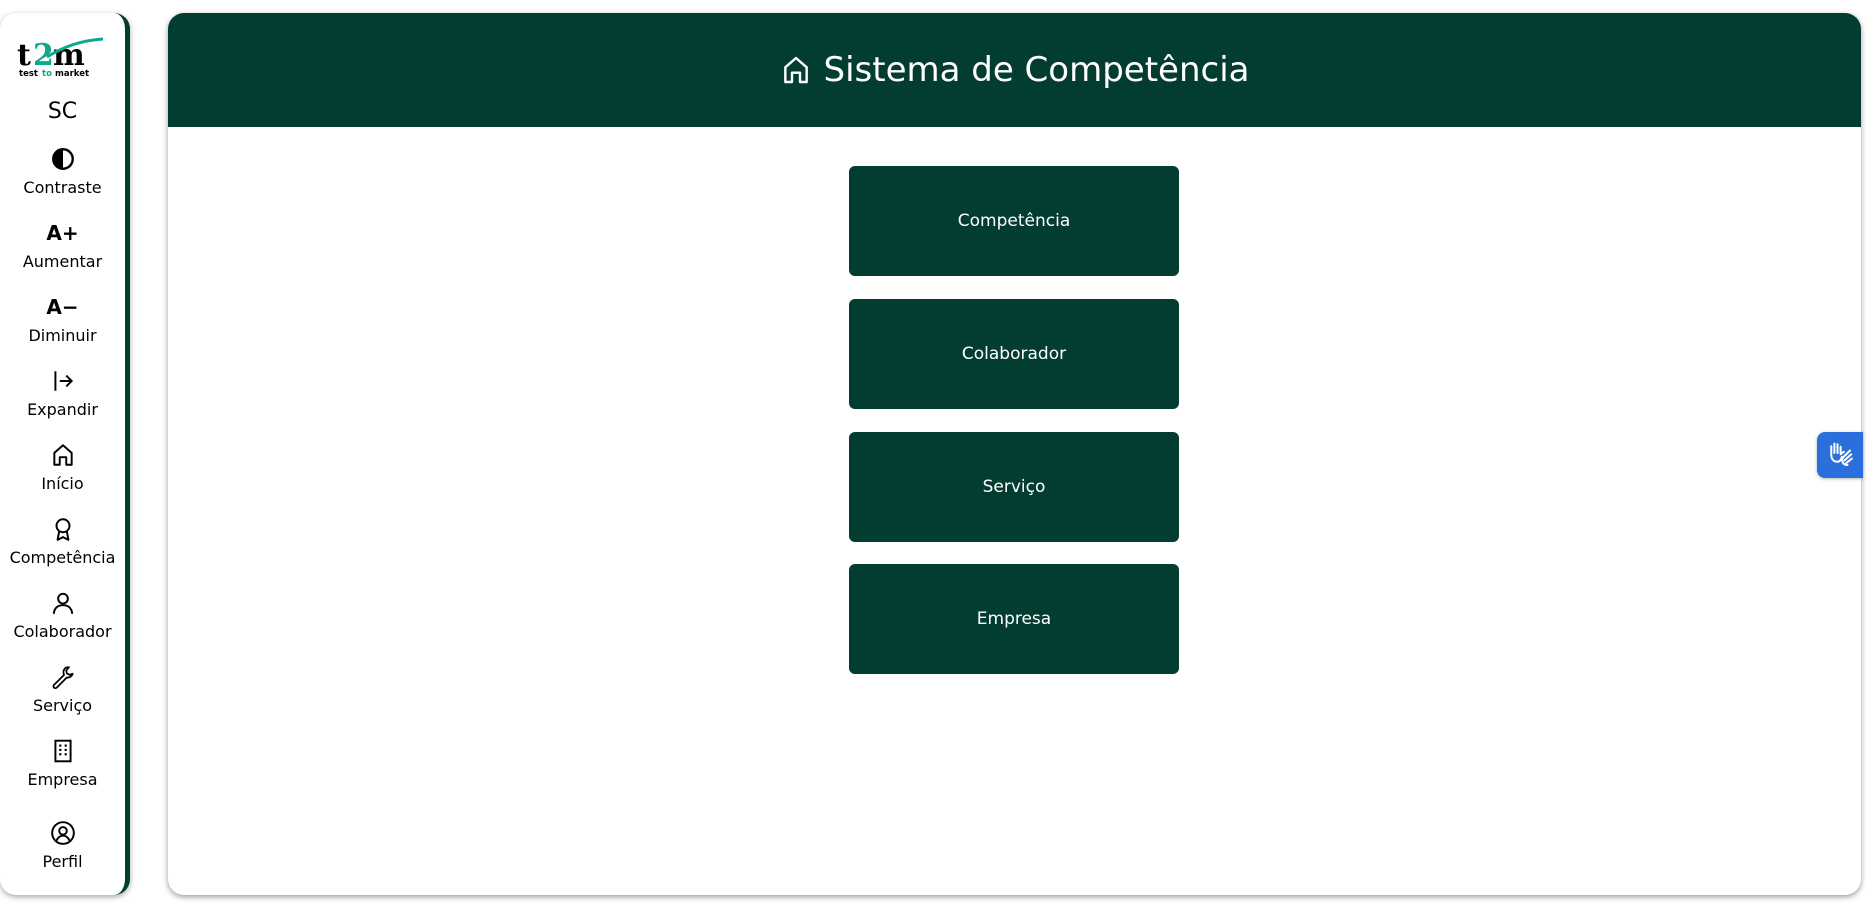  What do you see at coordinates (62, 409) in the screenshot?
I see `expand-label: Expandir` at bounding box center [62, 409].